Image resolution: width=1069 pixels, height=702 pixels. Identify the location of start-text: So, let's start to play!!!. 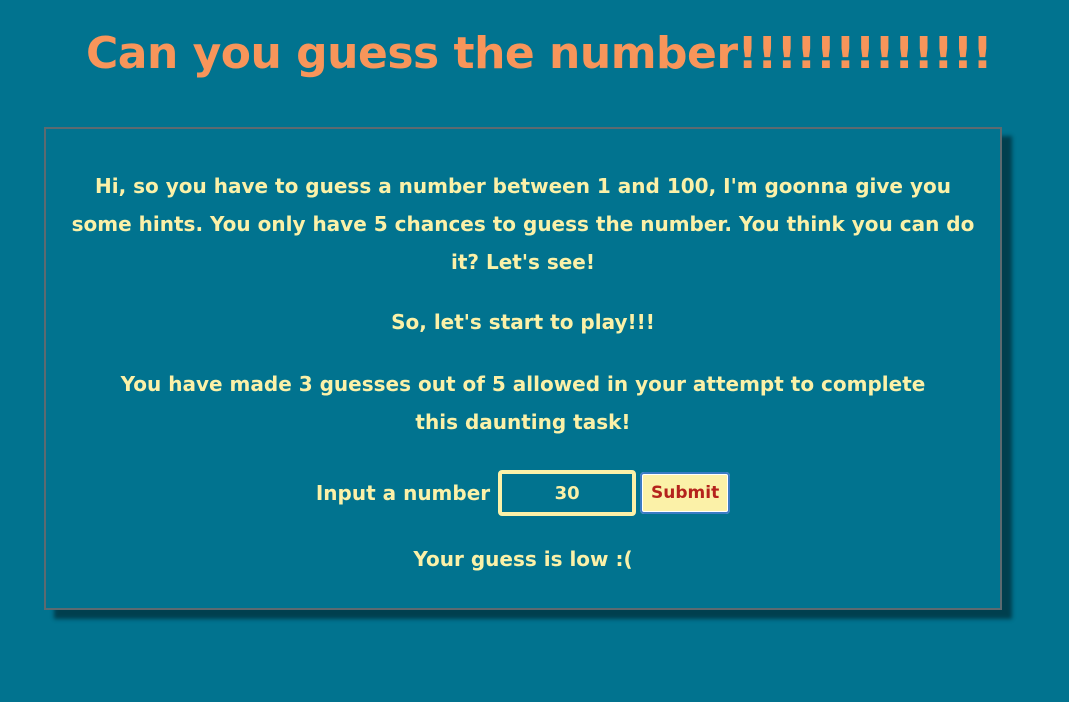
(523, 322).